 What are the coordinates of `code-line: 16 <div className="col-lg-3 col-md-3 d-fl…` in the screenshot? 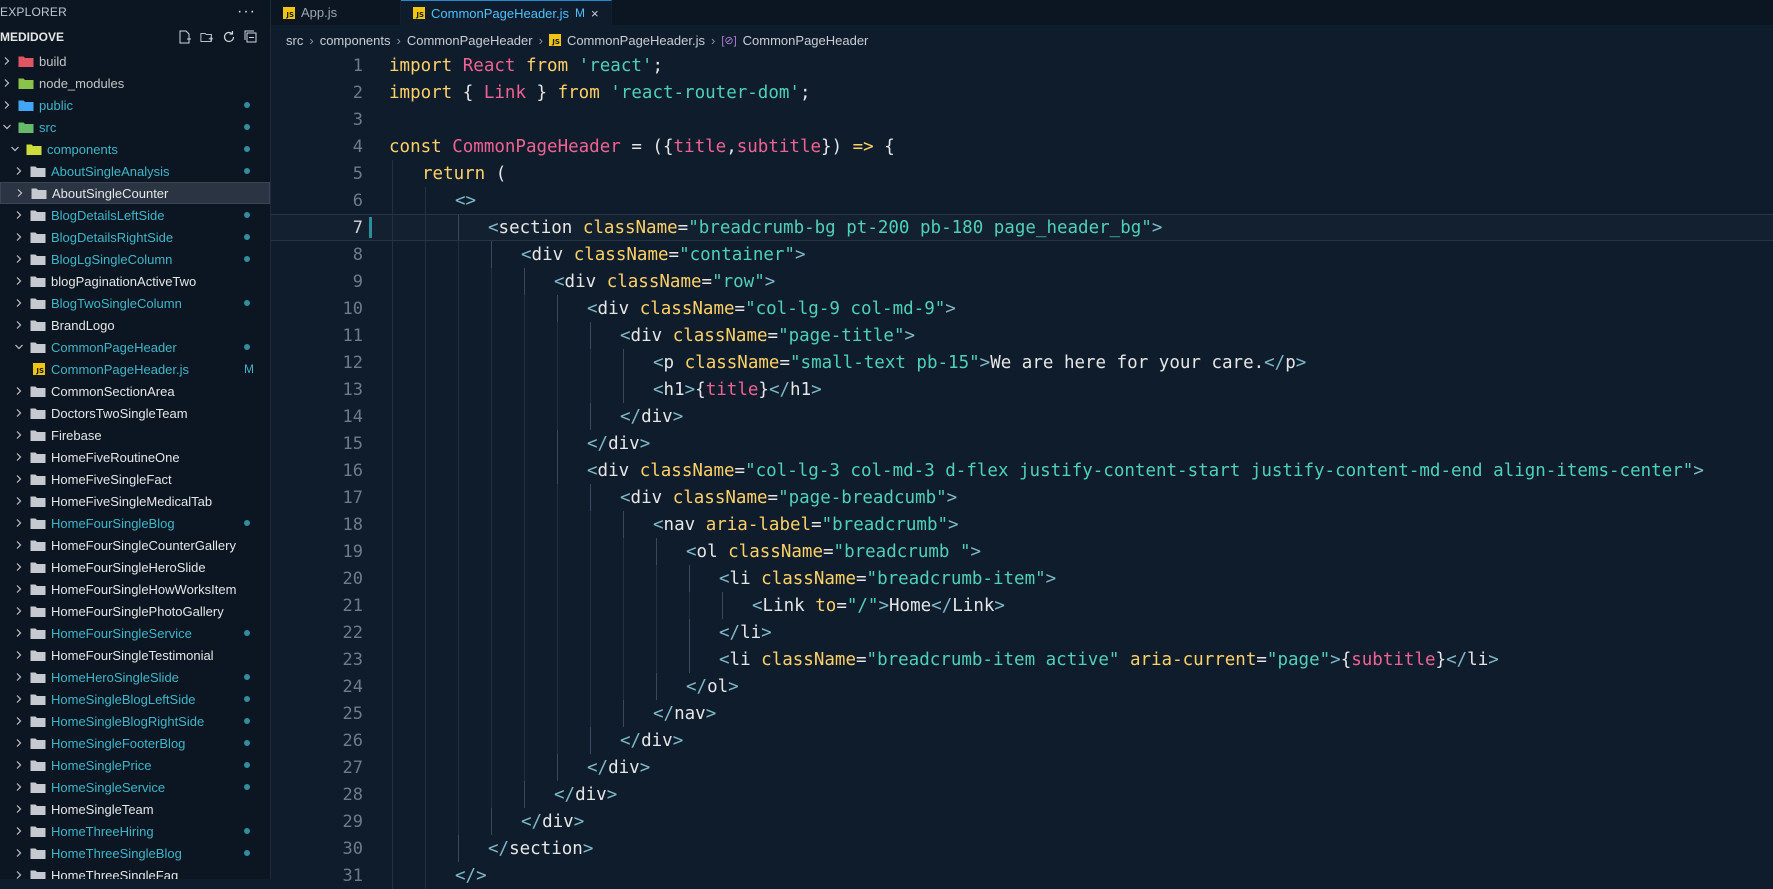 It's located at (1022, 470).